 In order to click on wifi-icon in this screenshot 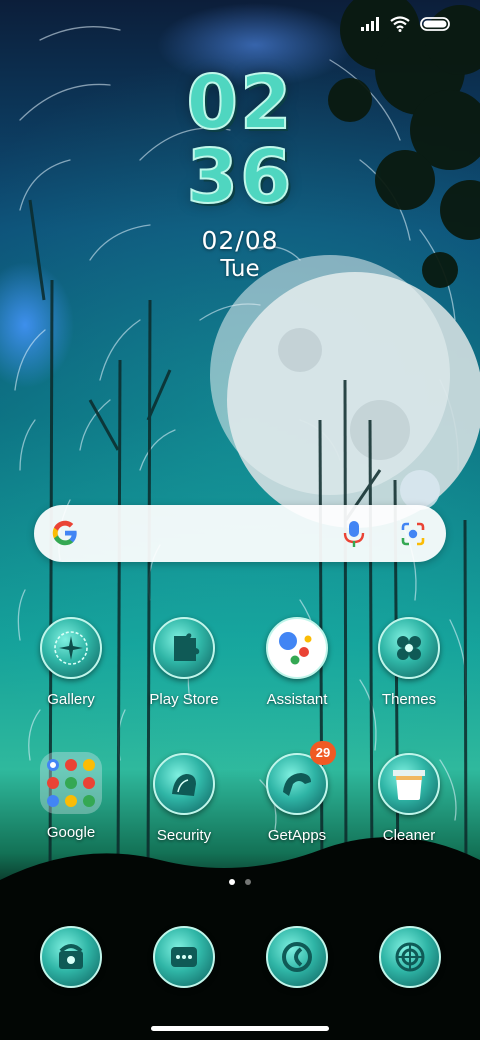, I will do `click(400, 24)`.